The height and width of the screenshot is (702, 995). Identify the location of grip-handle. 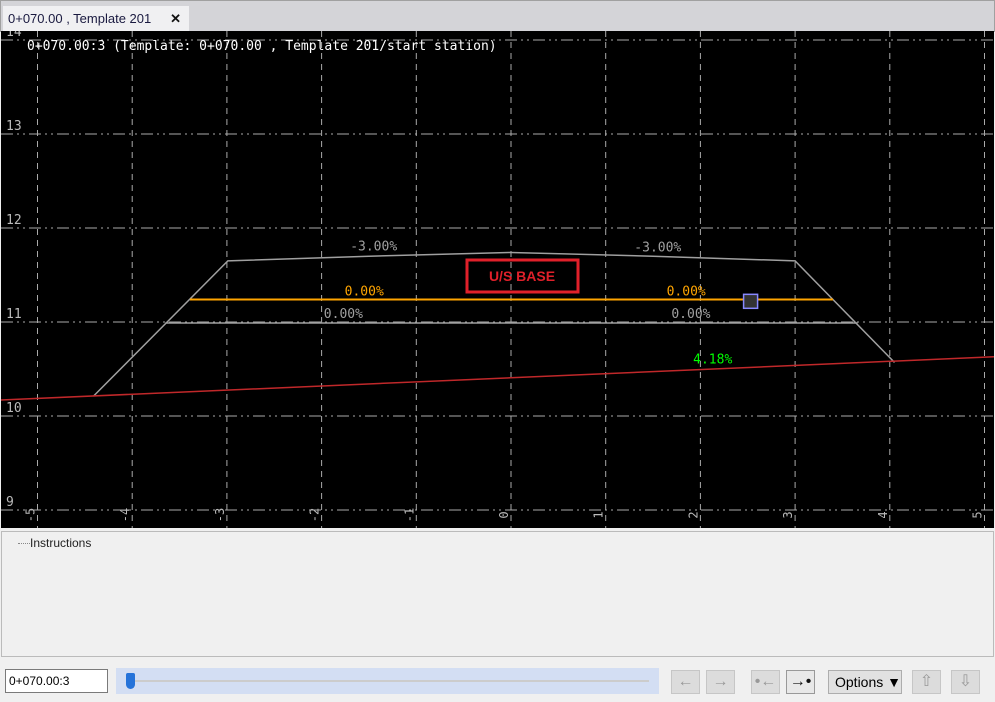
(750, 301).